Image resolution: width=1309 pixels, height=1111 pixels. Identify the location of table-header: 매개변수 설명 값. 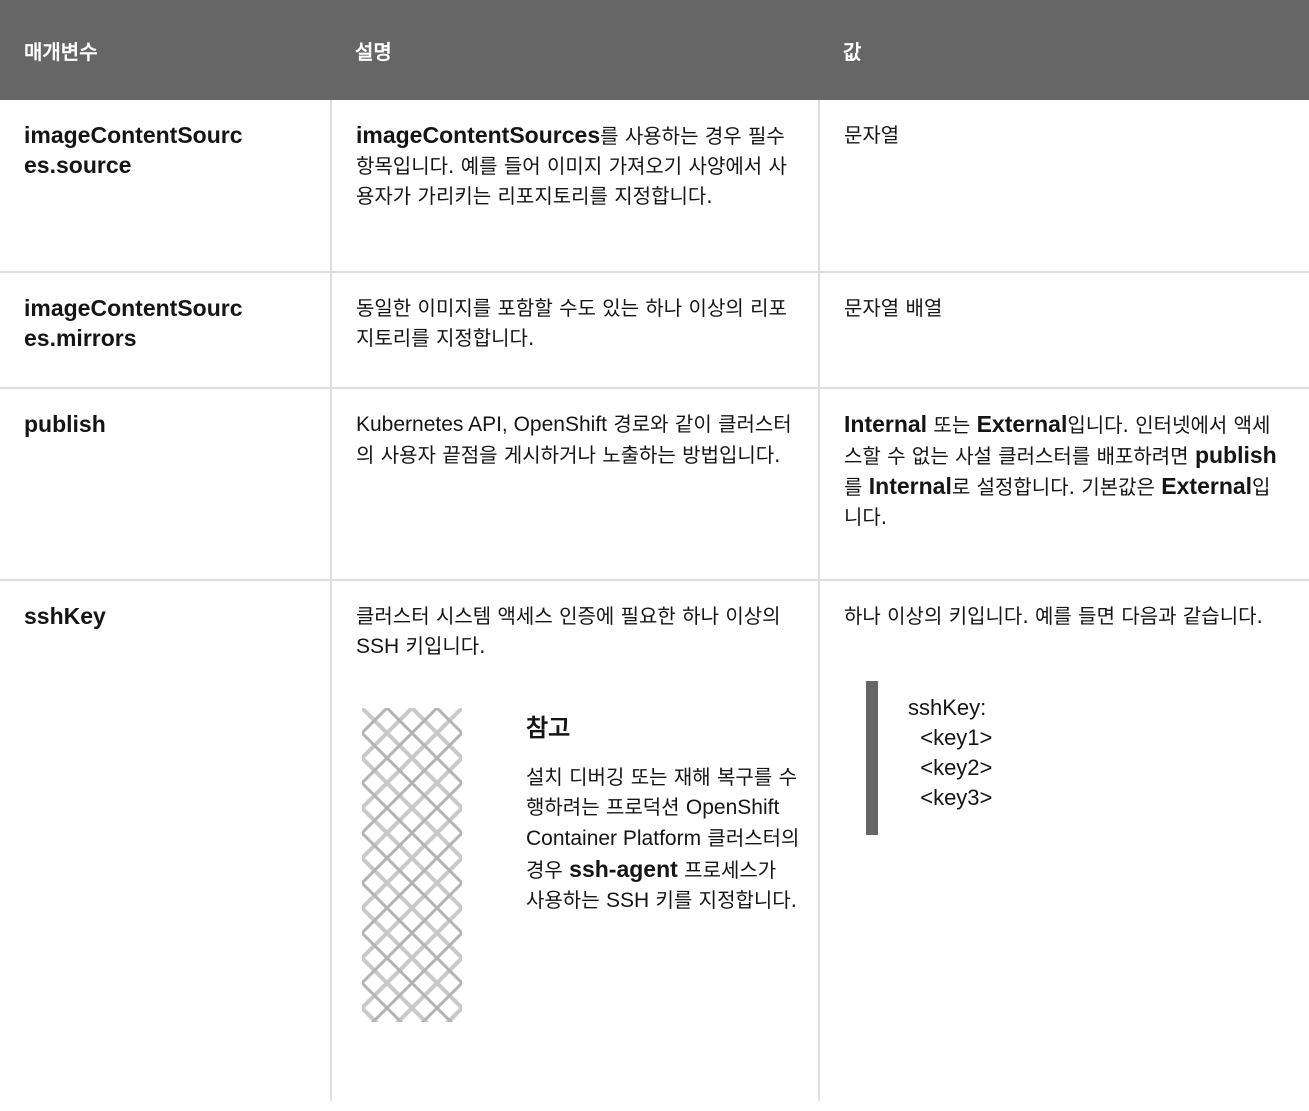
(654, 50).